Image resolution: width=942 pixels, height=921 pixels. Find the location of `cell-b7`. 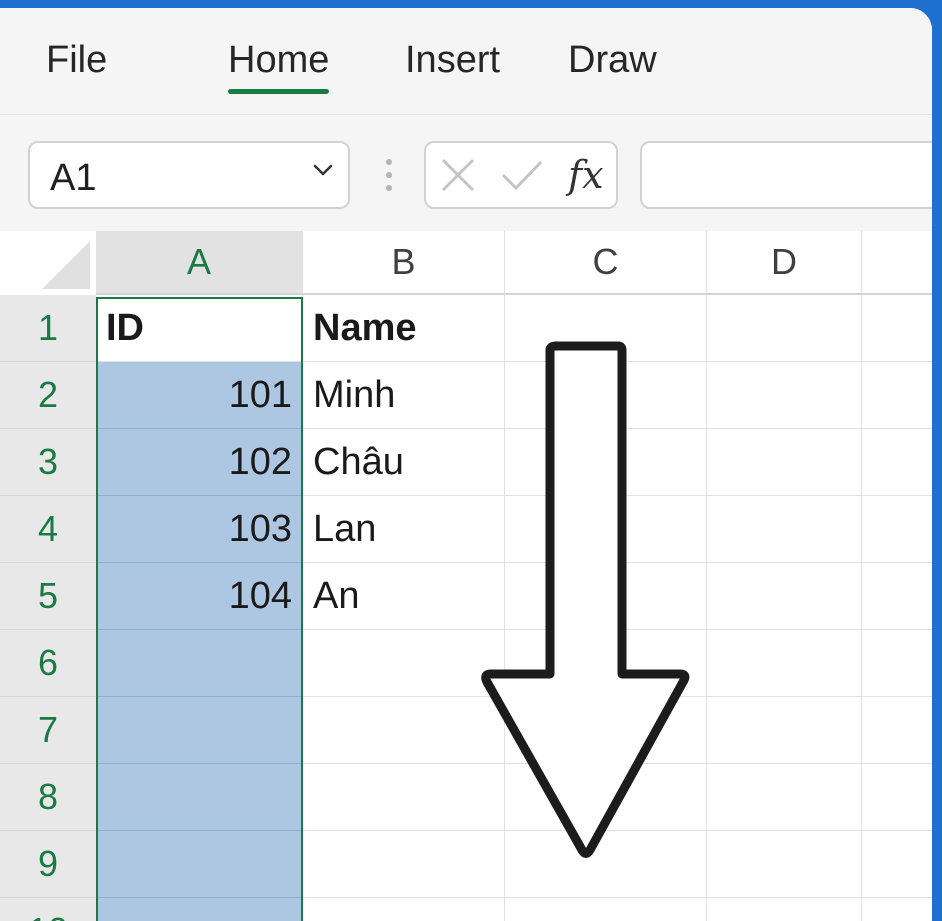

cell-b7 is located at coordinates (404, 730).